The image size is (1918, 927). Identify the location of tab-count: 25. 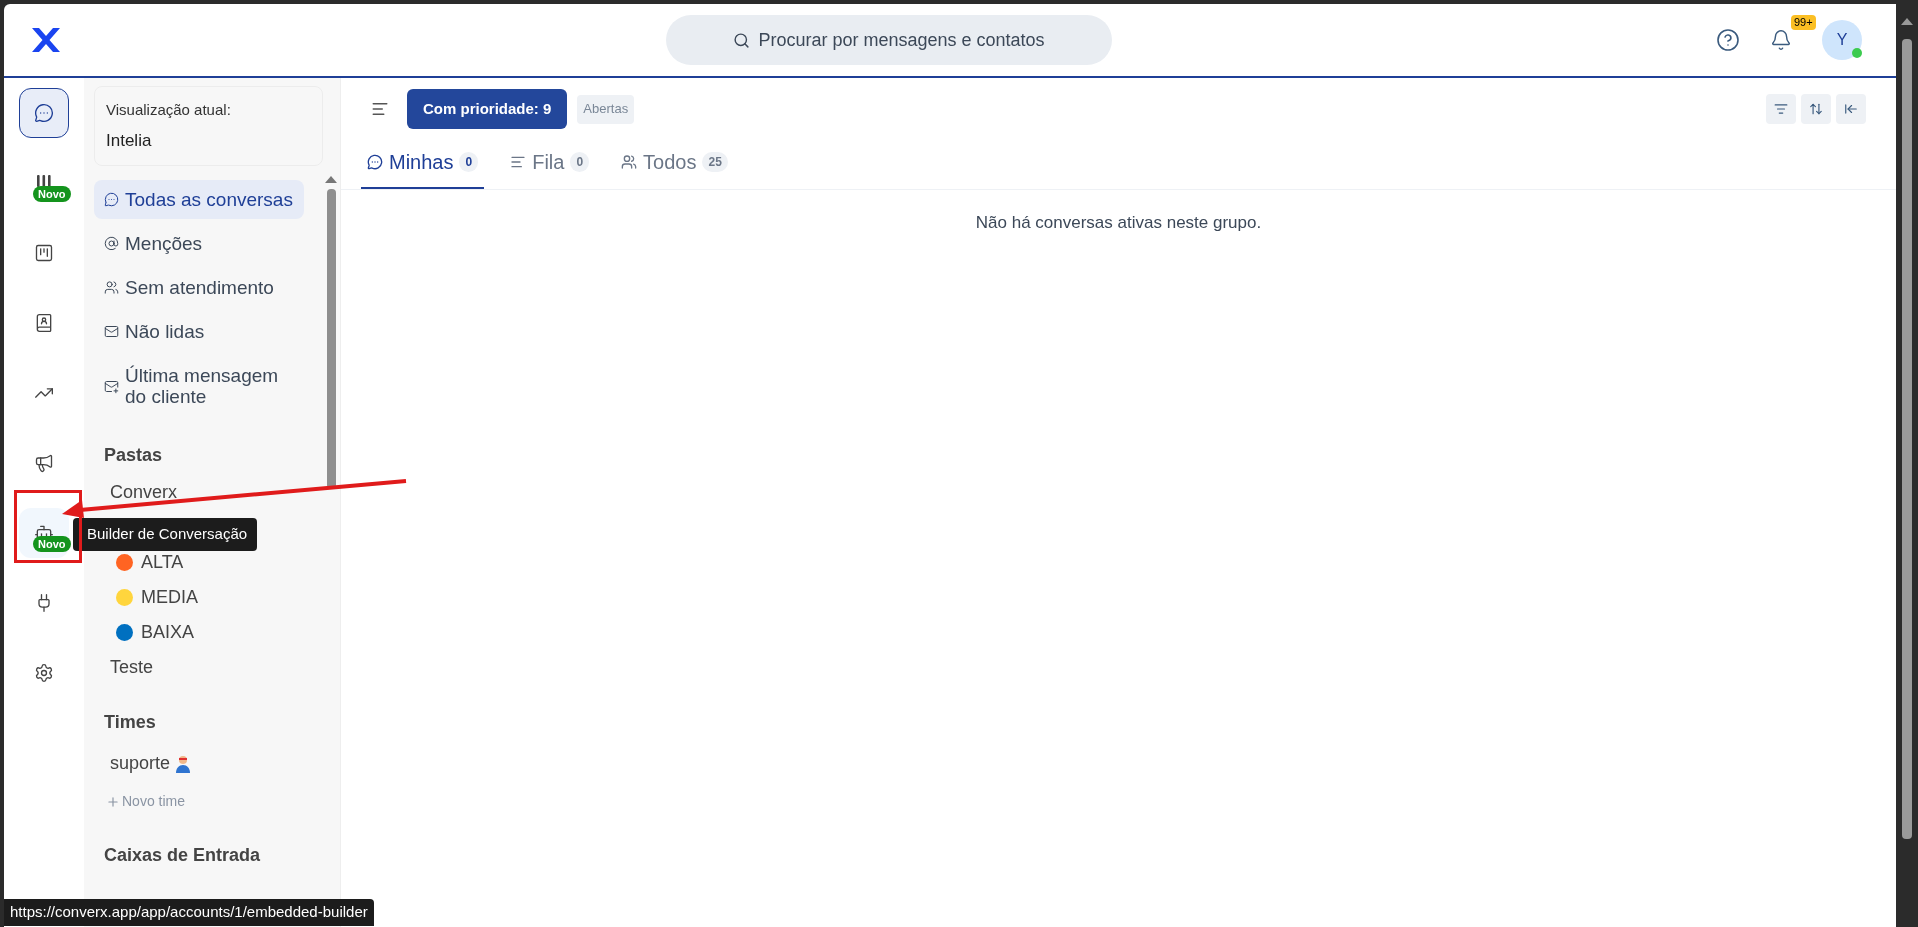
(715, 162).